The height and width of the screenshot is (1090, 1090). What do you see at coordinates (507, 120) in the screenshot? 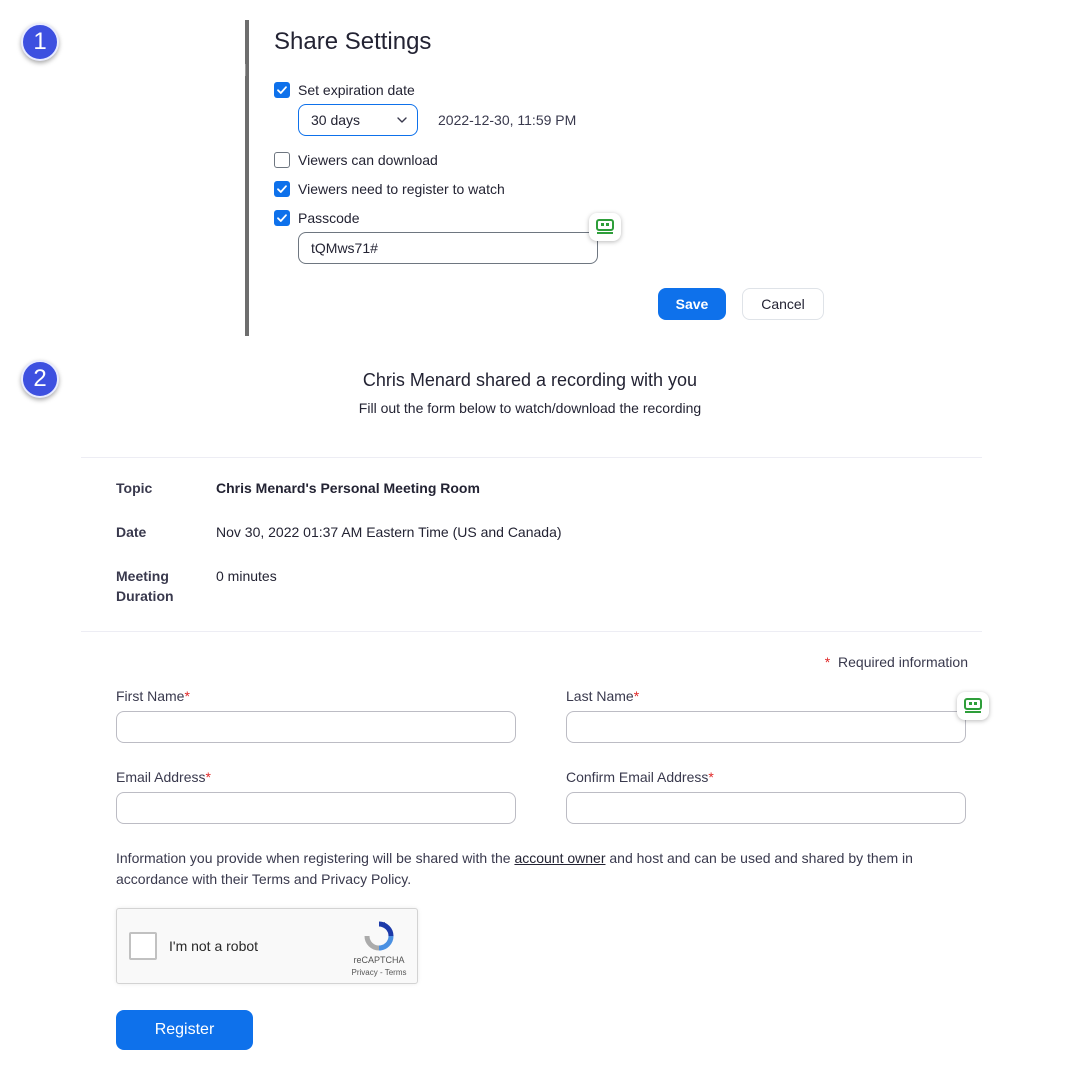
I see `expiration-datetime: 2022-12-30, 11:59 PM` at bounding box center [507, 120].